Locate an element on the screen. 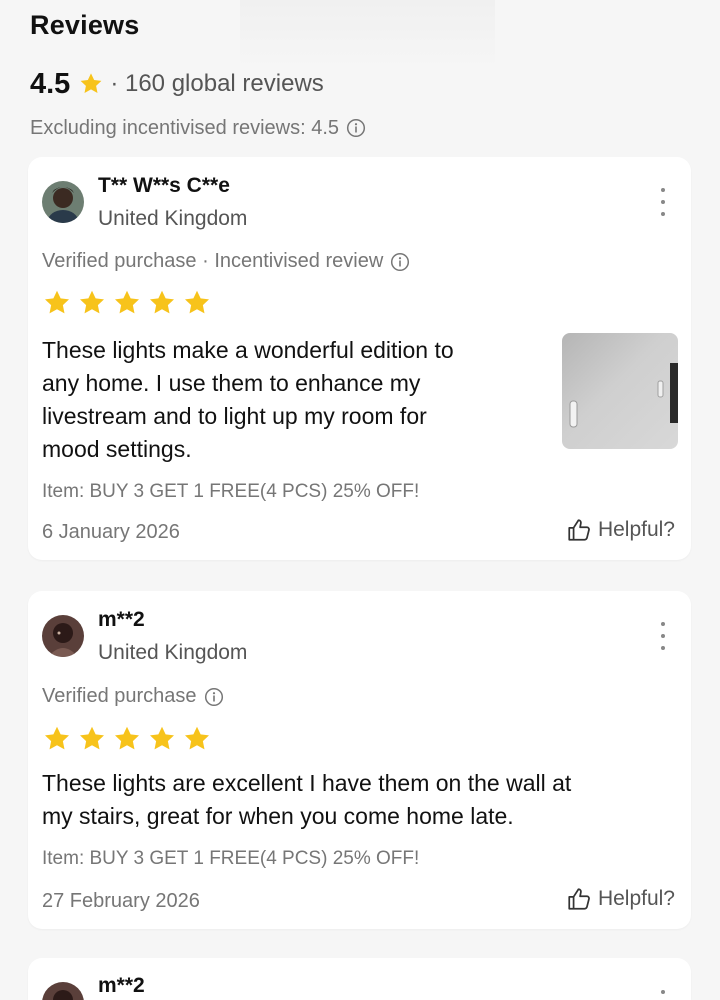 This screenshot has width=720, height=1000. review-date: 27 February 2026 is located at coordinates (121, 901).